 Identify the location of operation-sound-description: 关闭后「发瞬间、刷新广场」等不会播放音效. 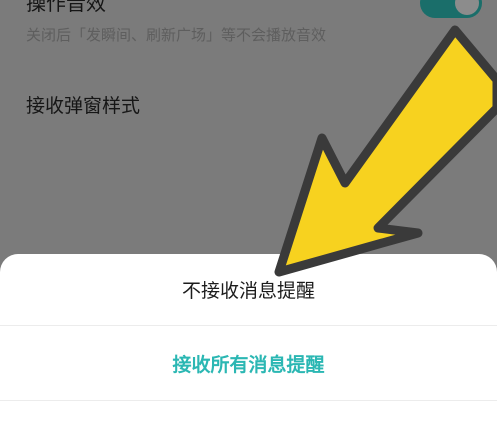
(176, 35).